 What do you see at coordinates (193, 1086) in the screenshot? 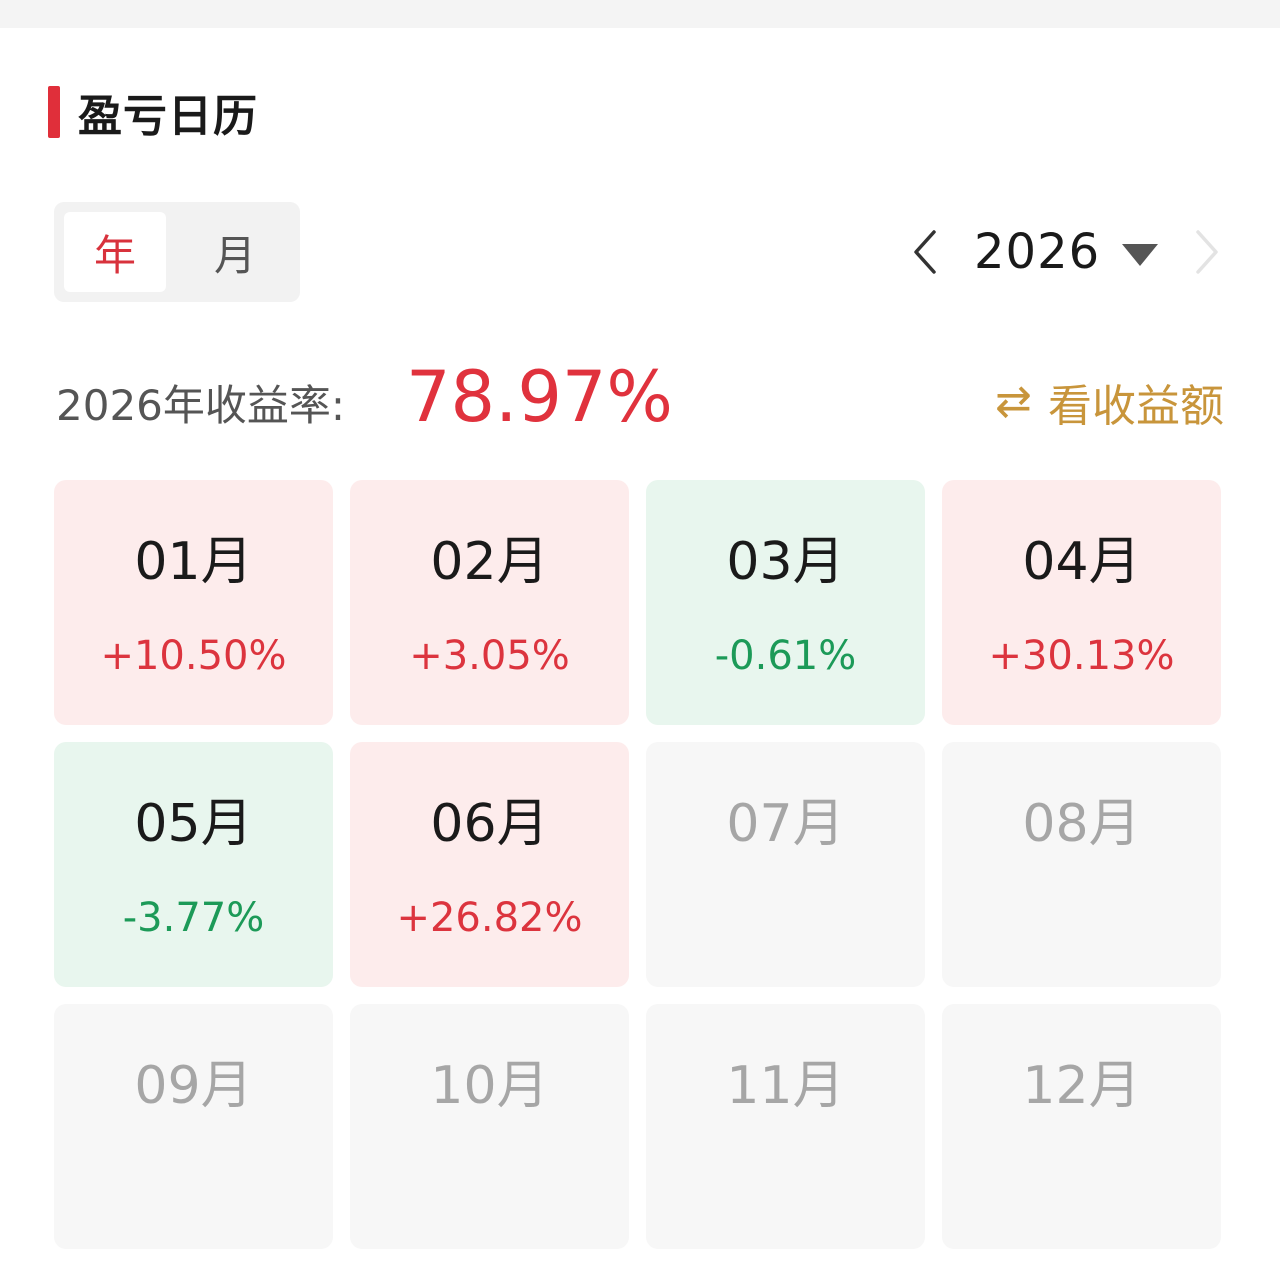
I see `month-label: 09月` at bounding box center [193, 1086].